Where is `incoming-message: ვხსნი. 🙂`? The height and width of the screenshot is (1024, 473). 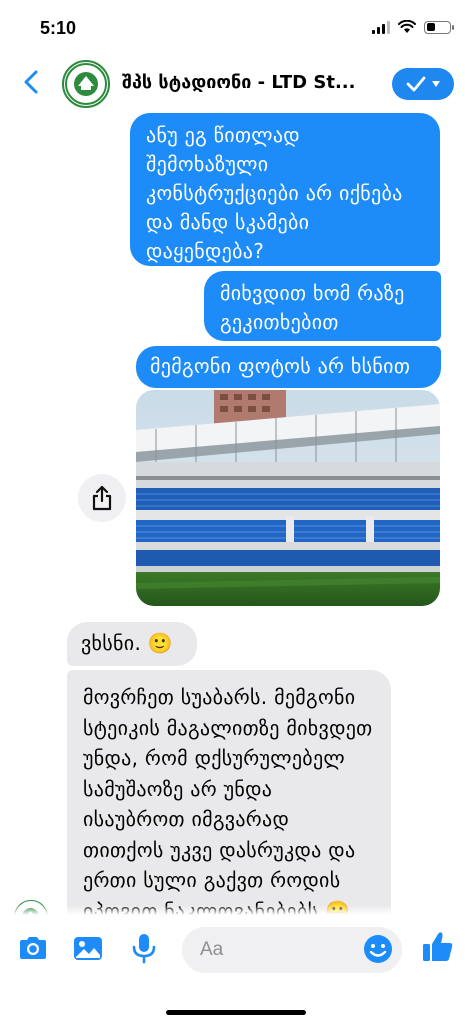 incoming-message: ვხსნი. 🙂 is located at coordinates (132, 644).